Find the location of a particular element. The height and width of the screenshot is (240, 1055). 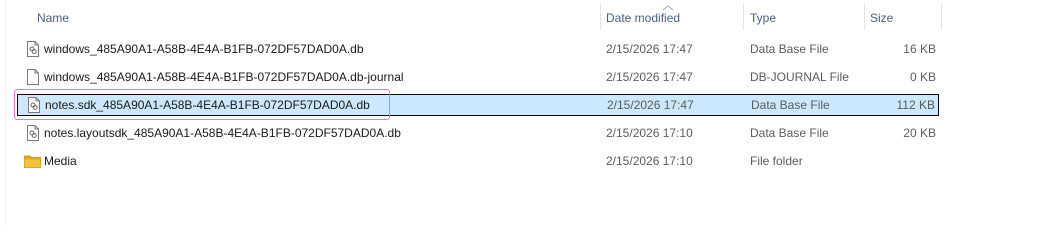

file-type: File folder is located at coordinates (776, 161).